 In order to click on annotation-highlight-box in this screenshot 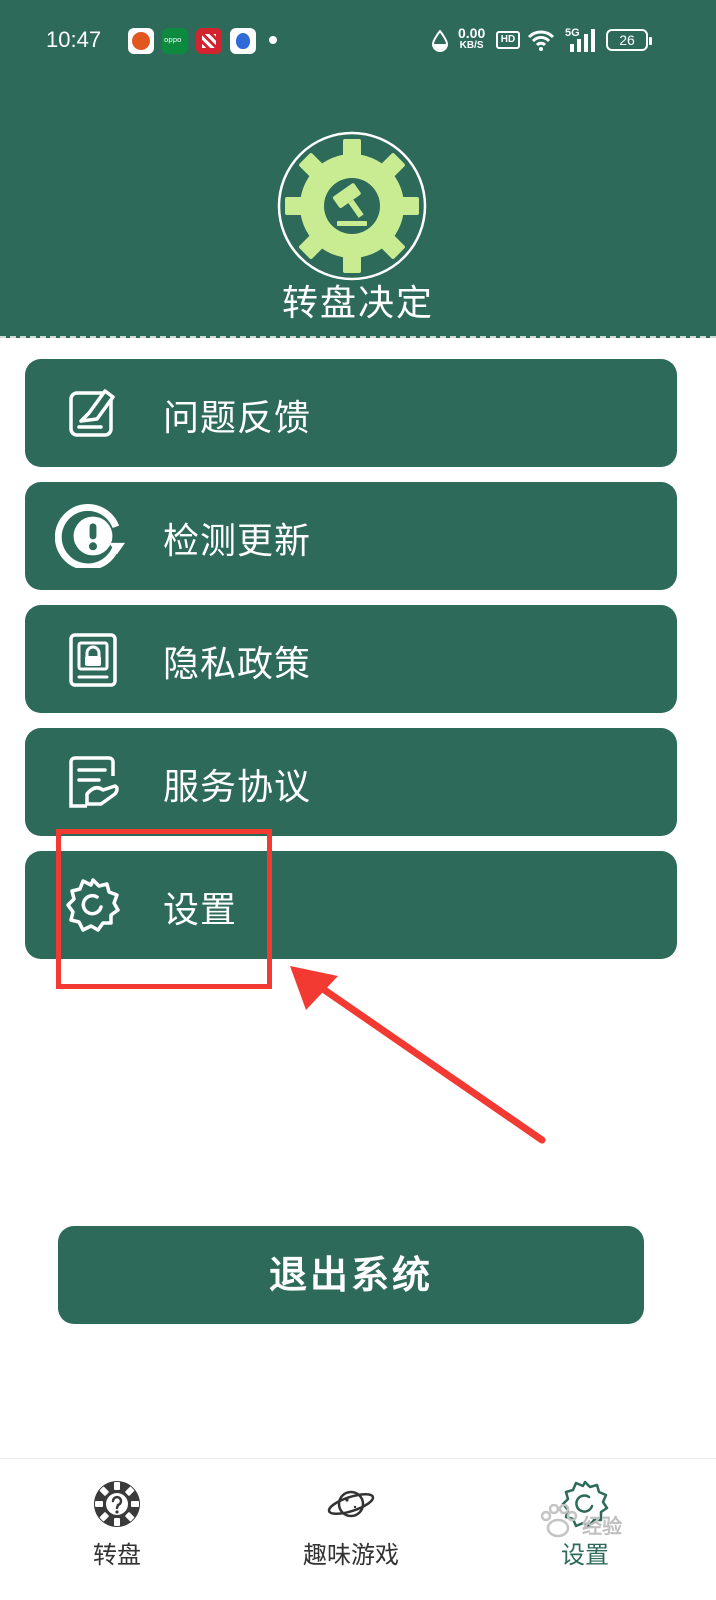, I will do `click(164, 909)`.